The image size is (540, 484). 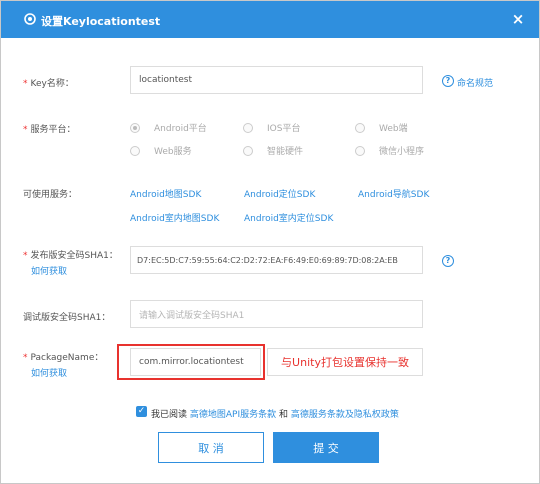 What do you see at coordinates (49, 372) in the screenshot?
I see `package-howto-link: 如何获取` at bounding box center [49, 372].